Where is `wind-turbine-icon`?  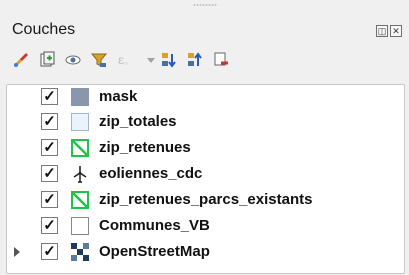 wind-turbine-icon is located at coordinates (80, 174).